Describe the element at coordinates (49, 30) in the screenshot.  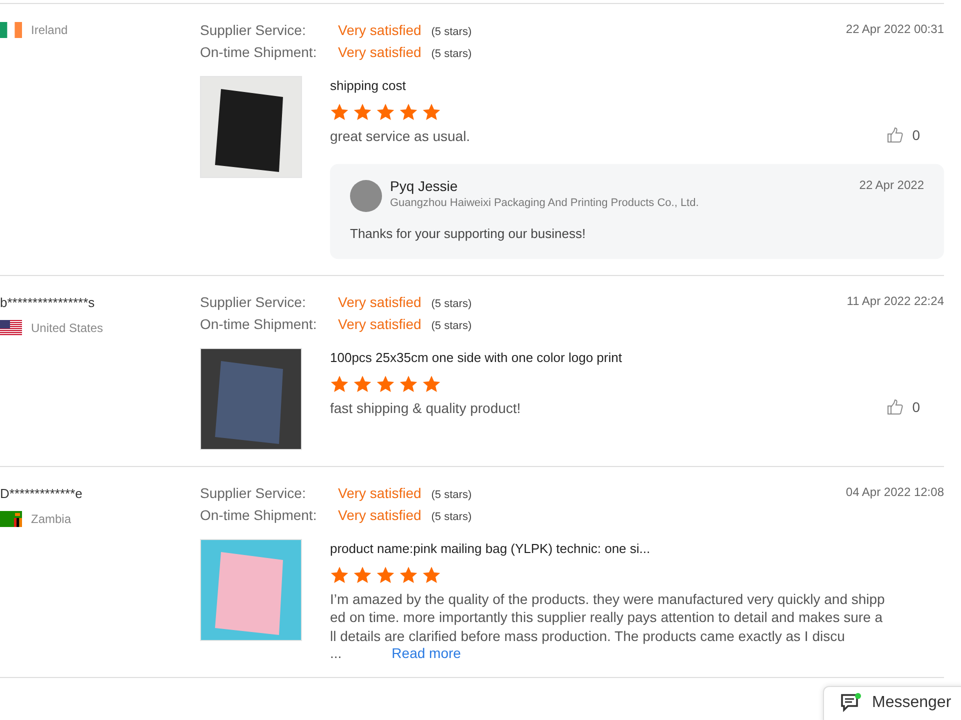
I see `country-name: Ireland` at that location.